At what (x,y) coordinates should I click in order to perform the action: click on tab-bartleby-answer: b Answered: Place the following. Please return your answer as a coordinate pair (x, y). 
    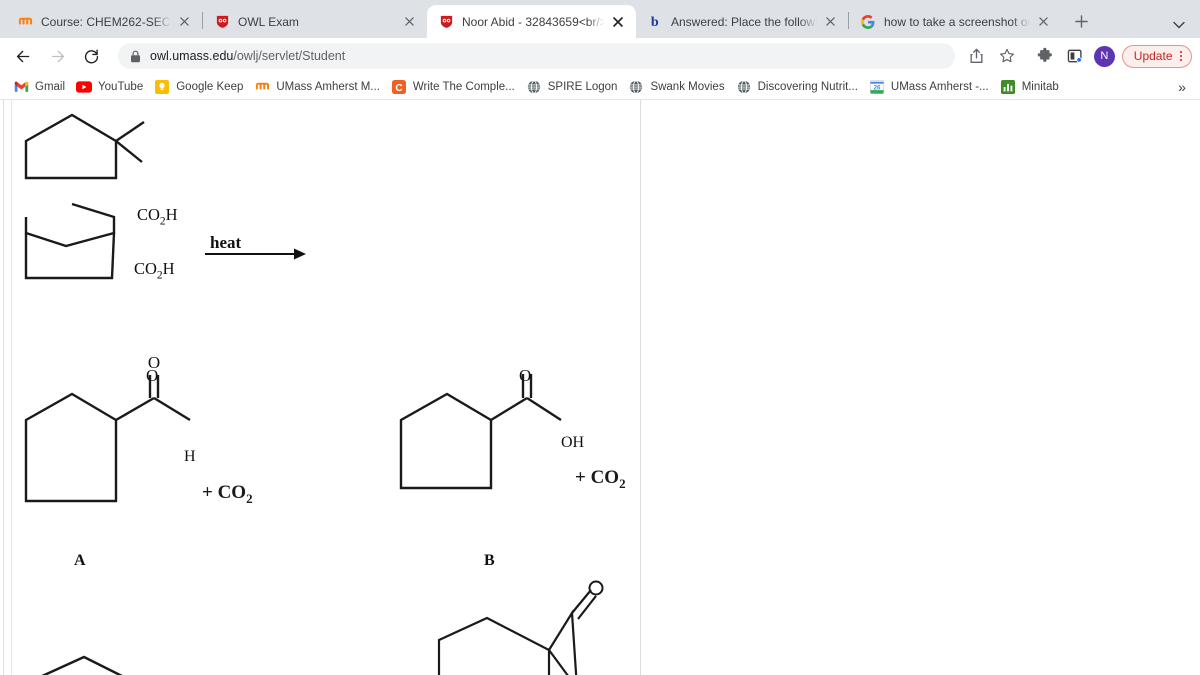
    Looking at the image, I should click on (742, 21).